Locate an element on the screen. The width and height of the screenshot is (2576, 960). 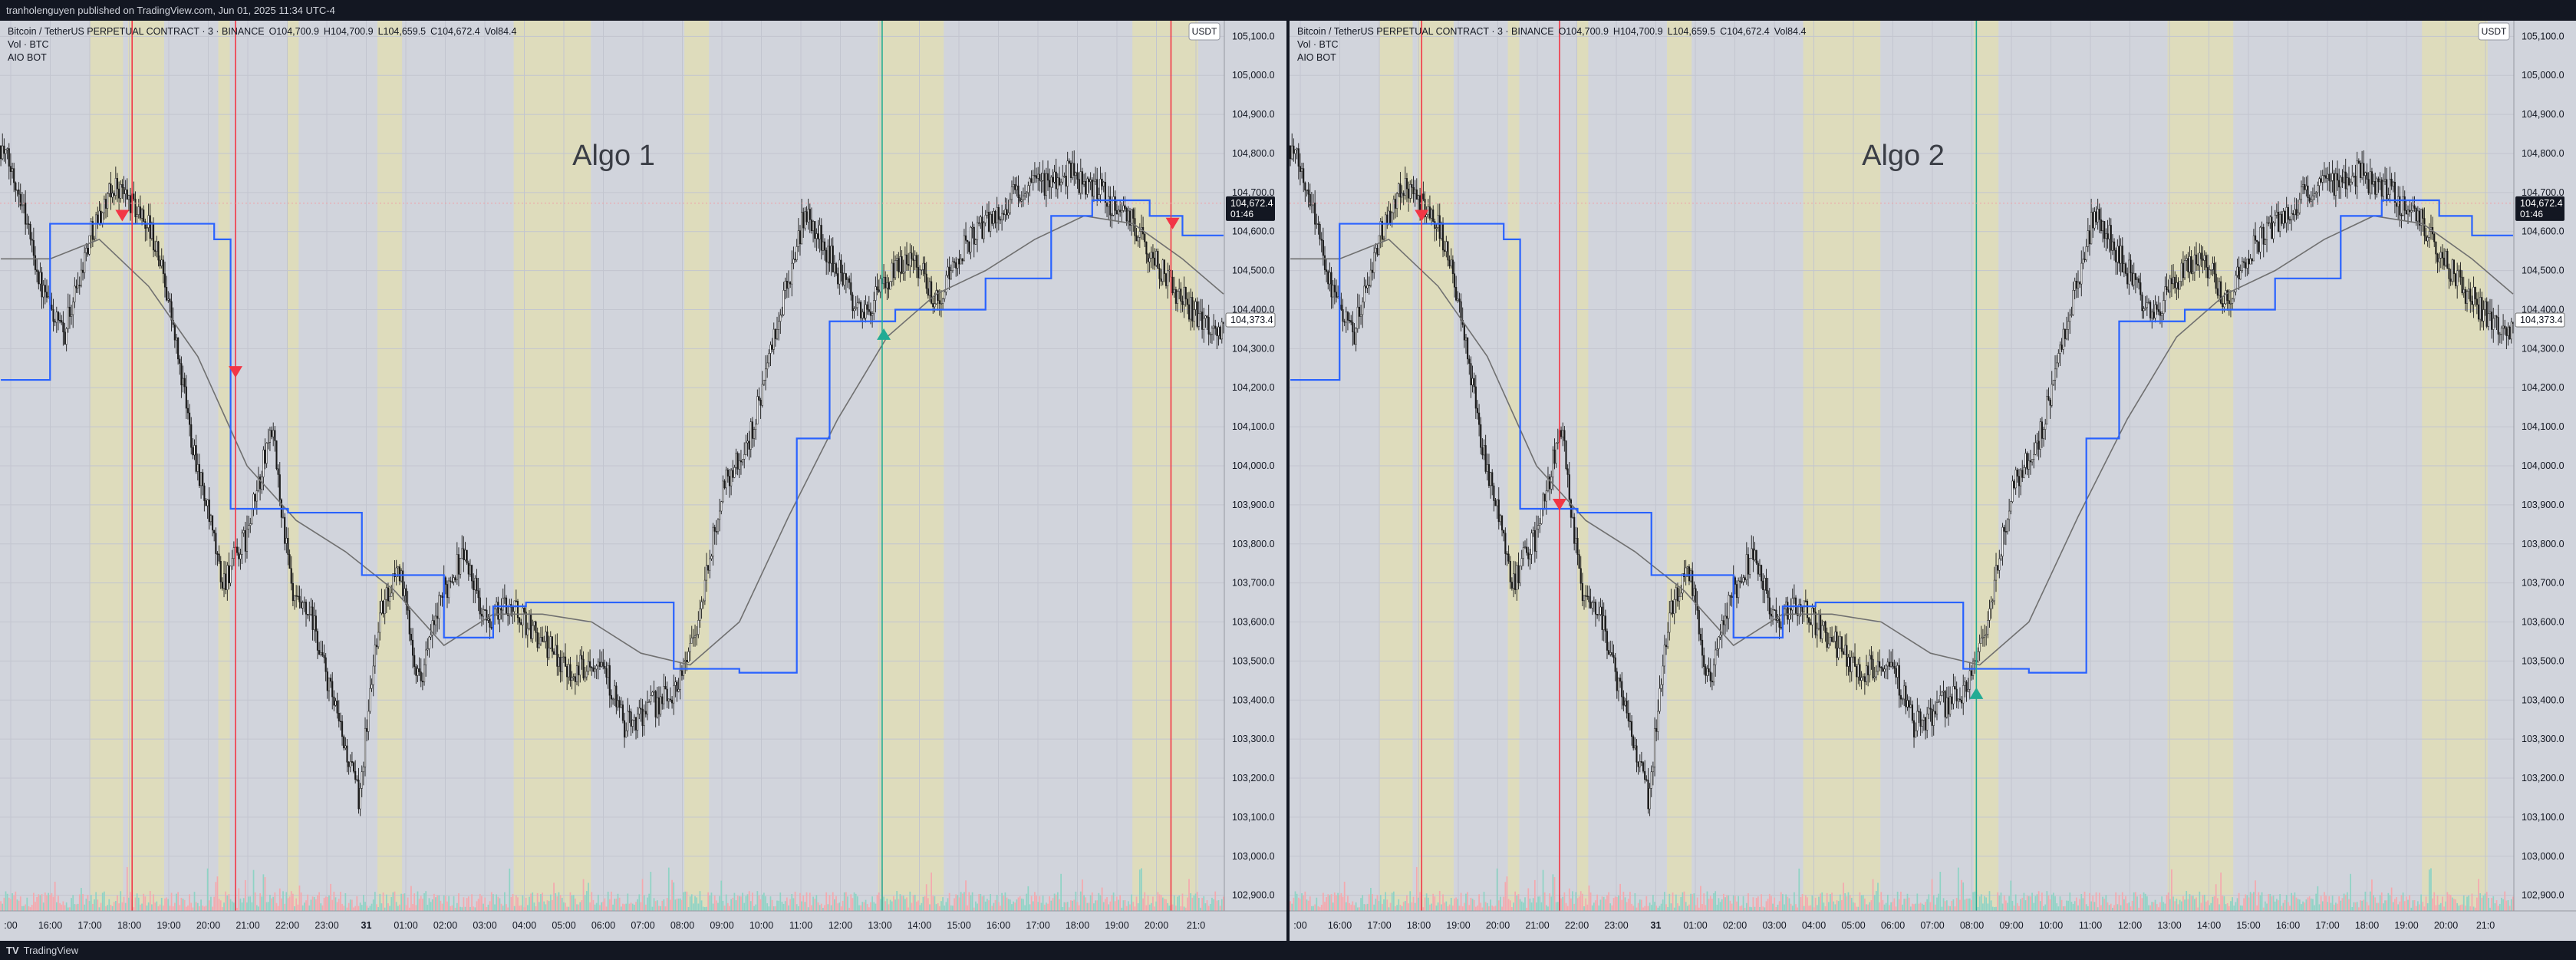
tradingview-logo-icon: TV is located at coordinates (12, 951).